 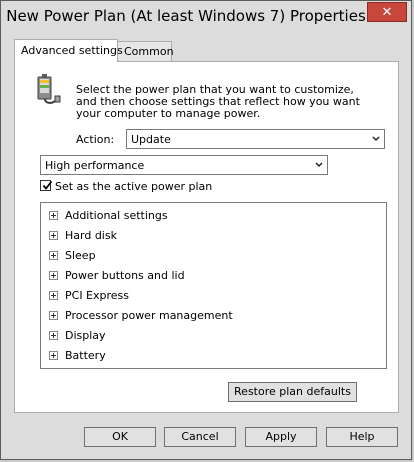 I want to click on tree-item-label: PCI Express, so click(x=97, y=295).